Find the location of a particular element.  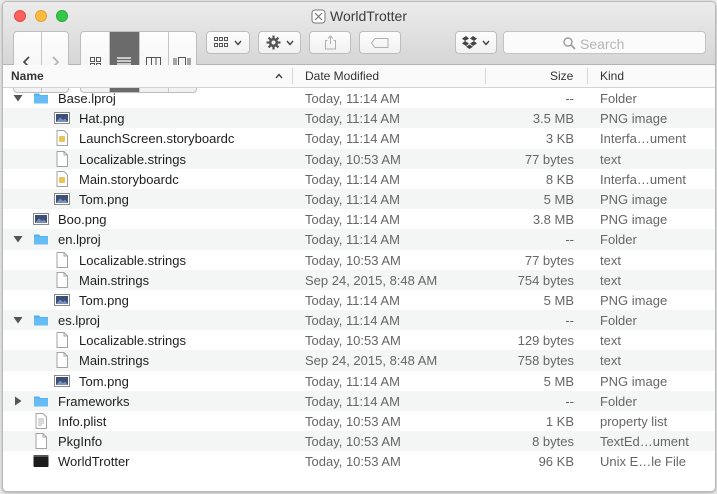

file-kind: Unix E…le File is located at coordinates (643, 462).